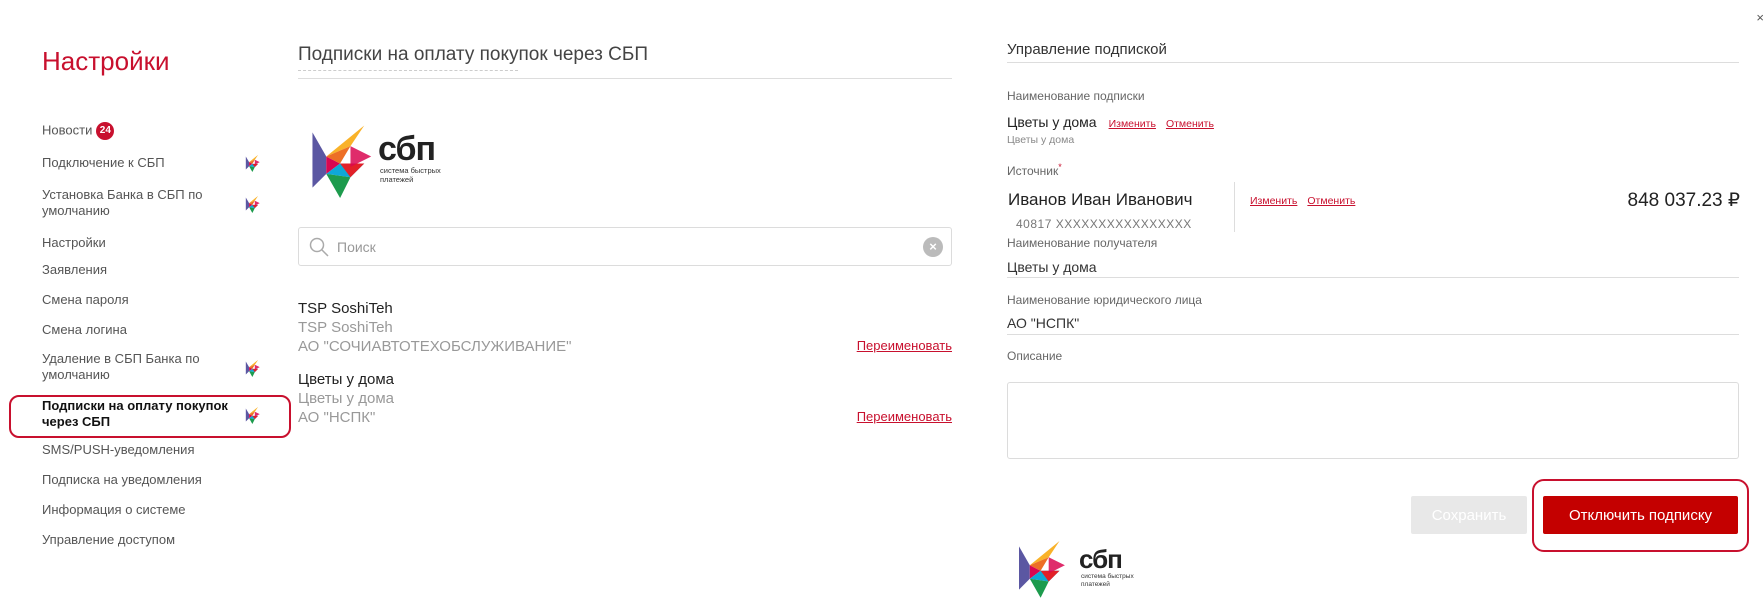 Image resolution: width=1764 pixels, height=598 pixels. I want to click on source-actions: Изменить Отменить, so click(1296, 200).